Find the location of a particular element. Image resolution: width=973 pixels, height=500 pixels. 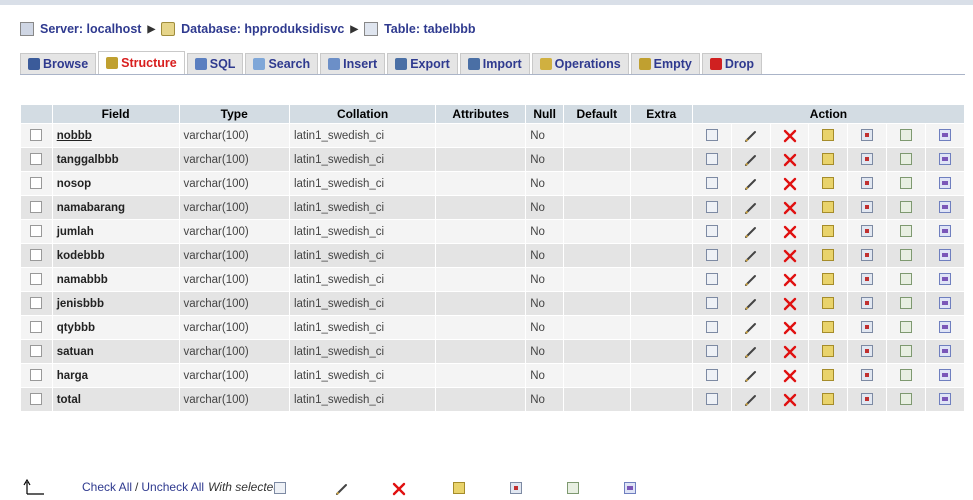

browse-selected-icon is located at coordinates (280, 488).